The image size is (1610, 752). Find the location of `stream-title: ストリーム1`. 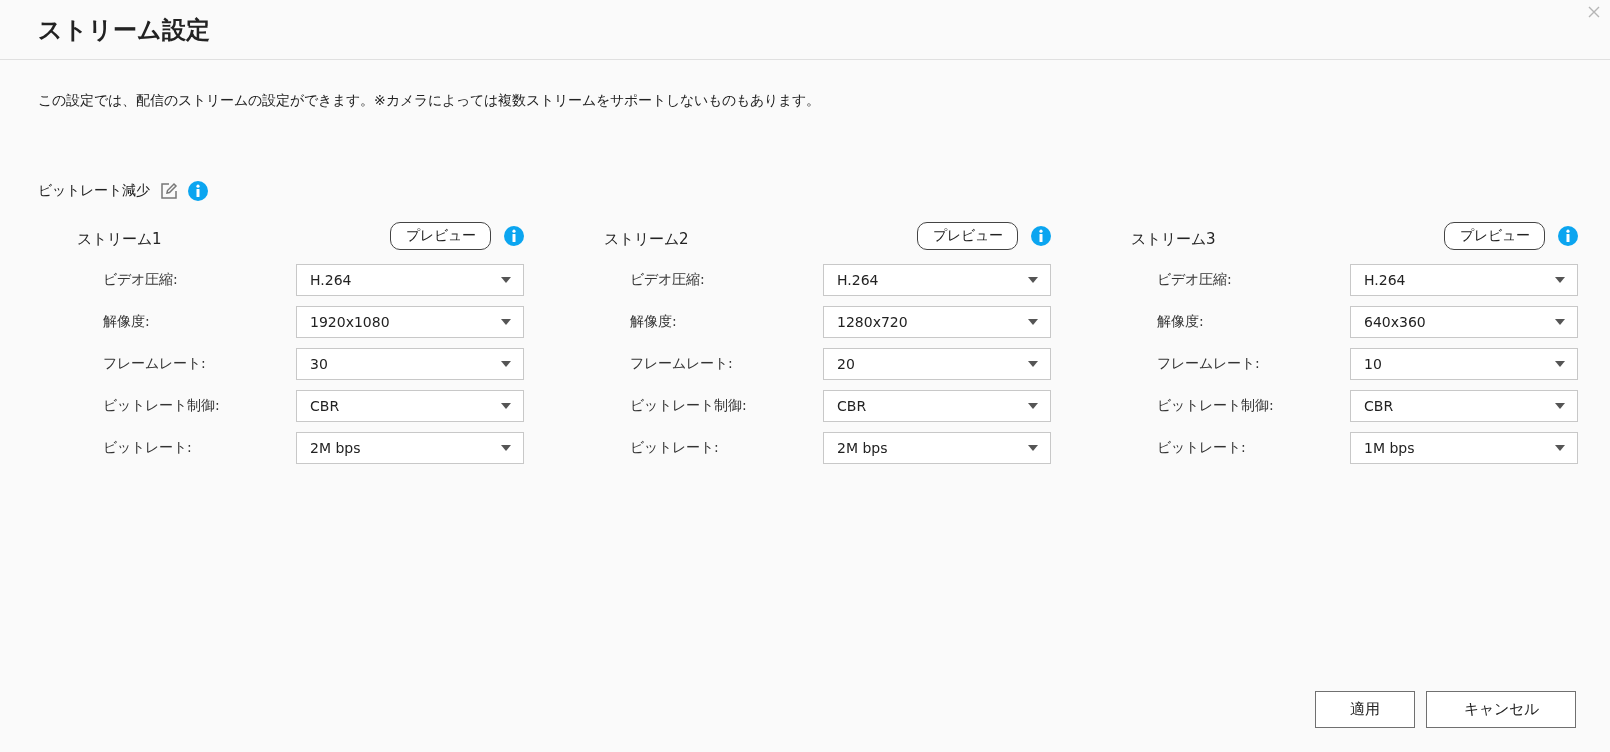

stream-title: ストリーム1 is located at coordinates (120, 239).